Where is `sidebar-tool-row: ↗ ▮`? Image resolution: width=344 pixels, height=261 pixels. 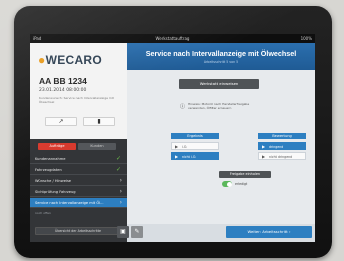 sidebar-tool-row: ↗ ▮ is located at coordinates (79, 122).